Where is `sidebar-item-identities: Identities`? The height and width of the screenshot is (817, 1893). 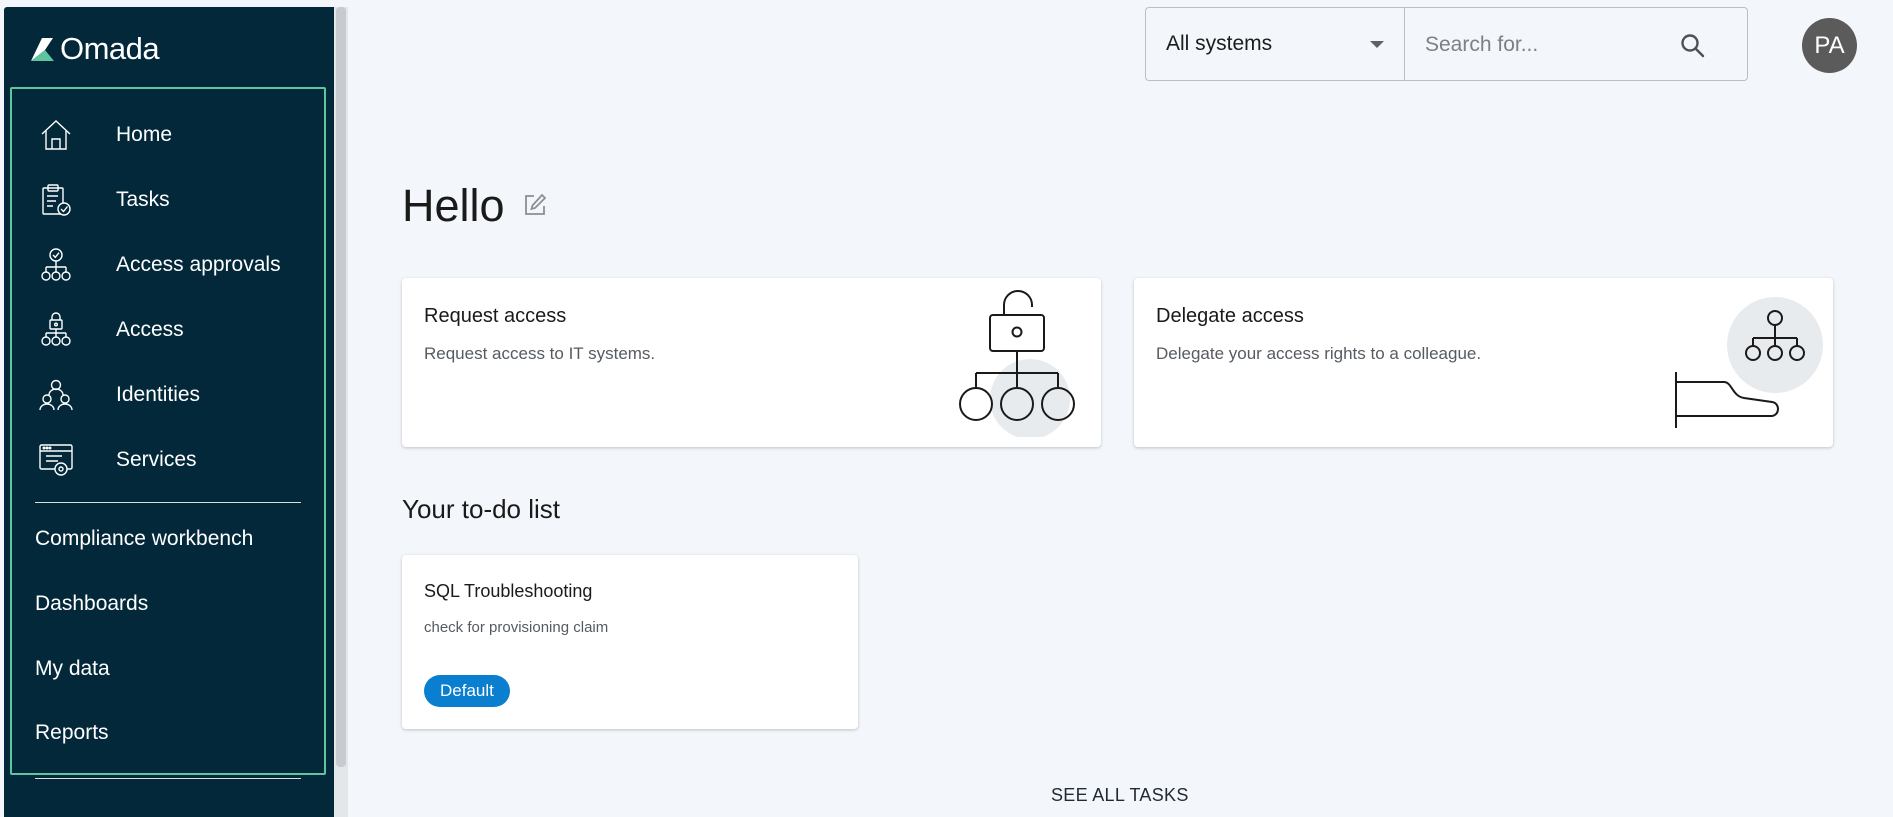
sidebar-item-identities: Identities is located at coordinates (167, 395).